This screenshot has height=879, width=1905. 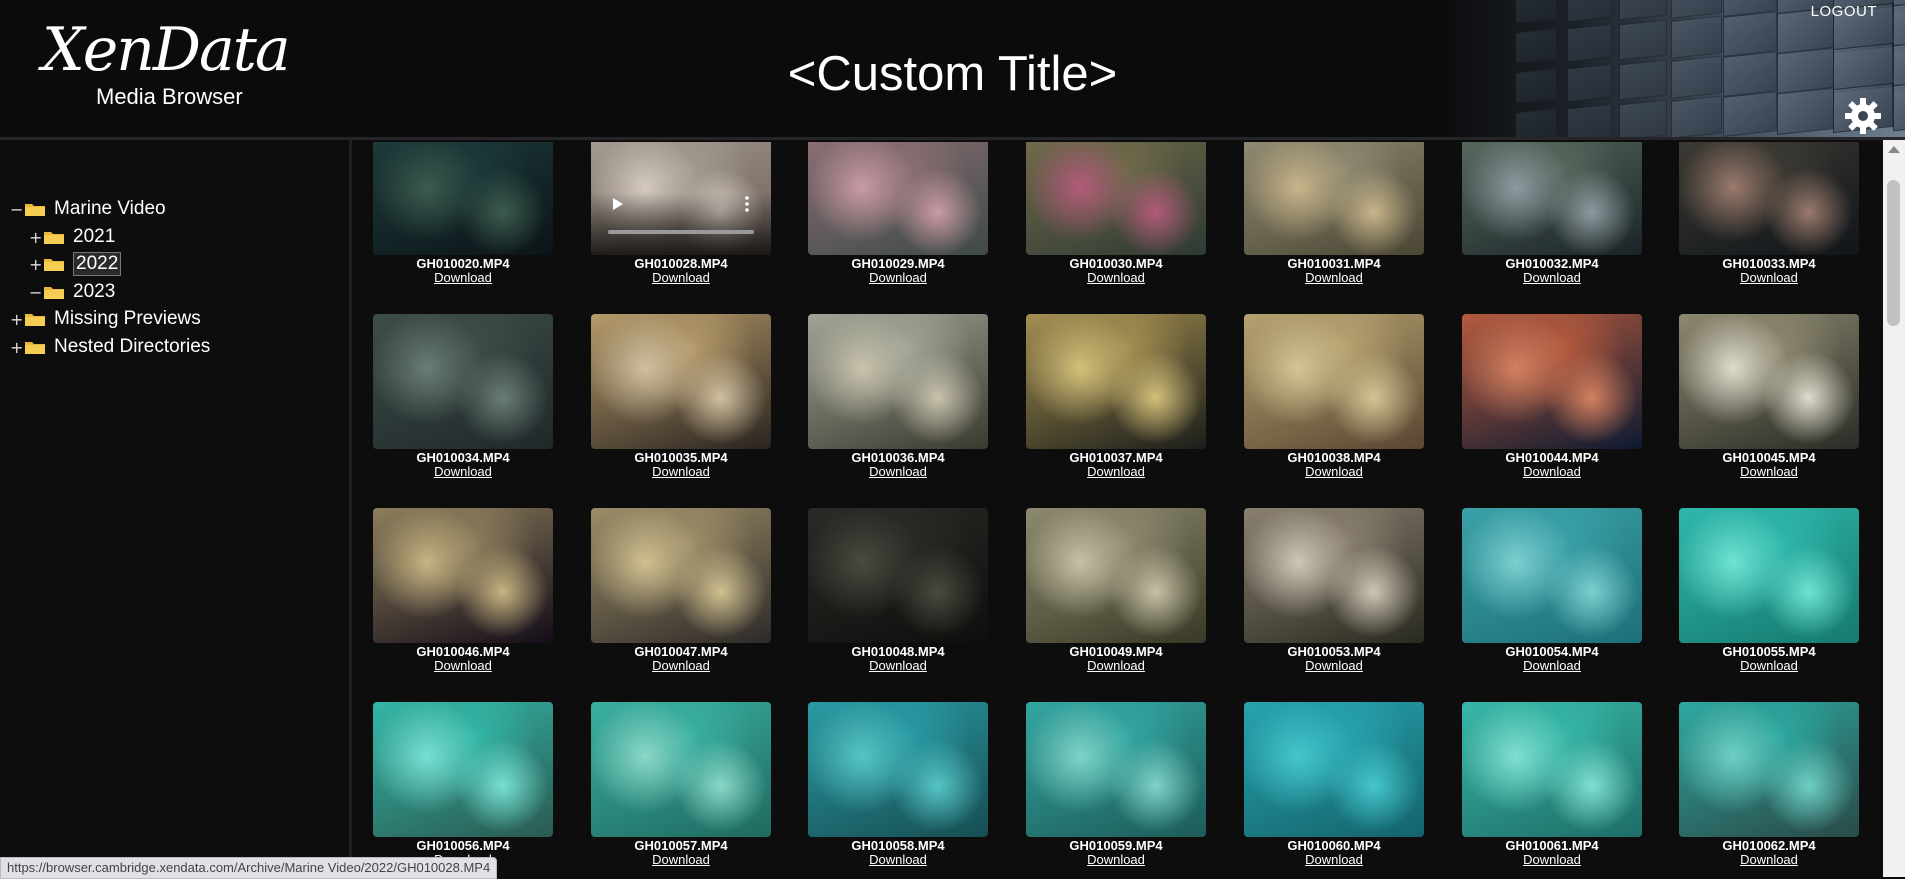 I want to click on scroll-up-arrow-icon, so click(x=1894, y=149).